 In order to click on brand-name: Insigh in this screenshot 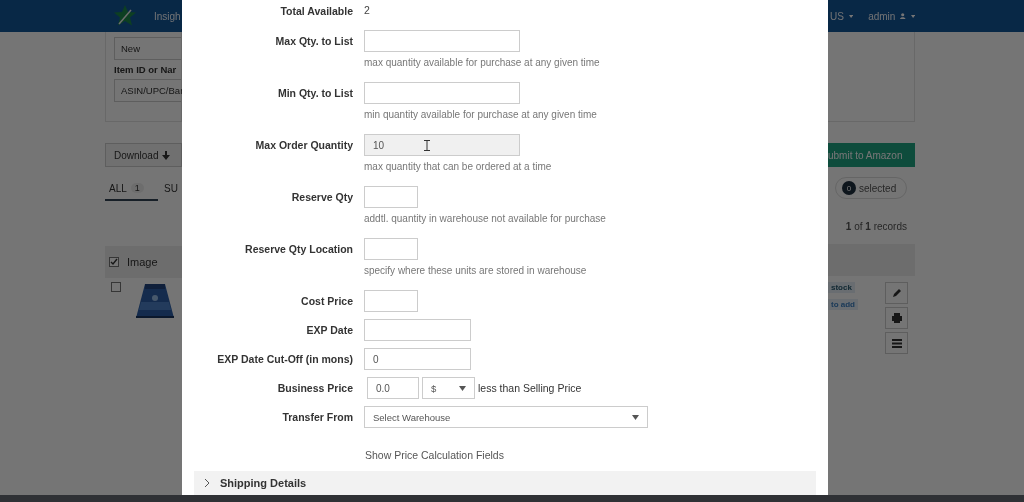, I will do `click(167, 16)`.